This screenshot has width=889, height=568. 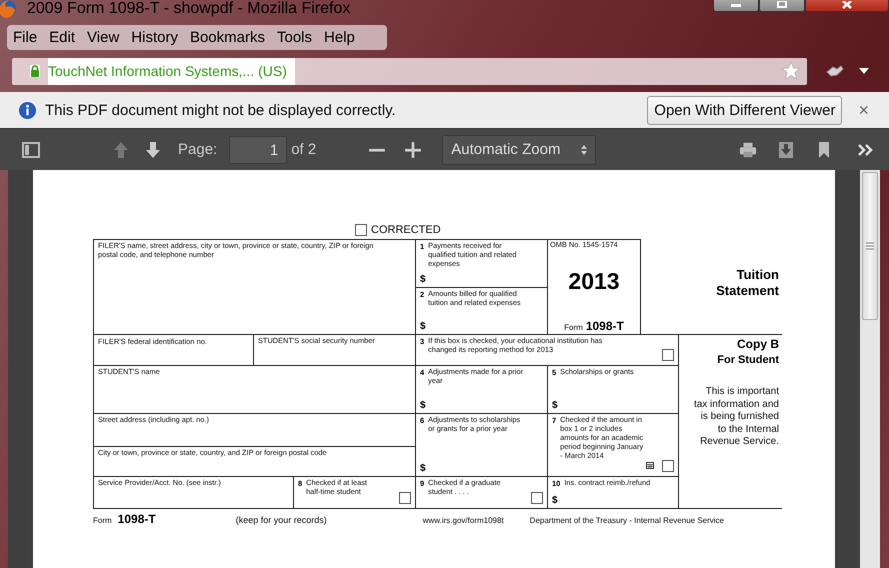 What do you see at coordinates (519, 149) in the screenshot?
I see `zoom-select: Automatic Zoom` at bounding box center [519, 149].